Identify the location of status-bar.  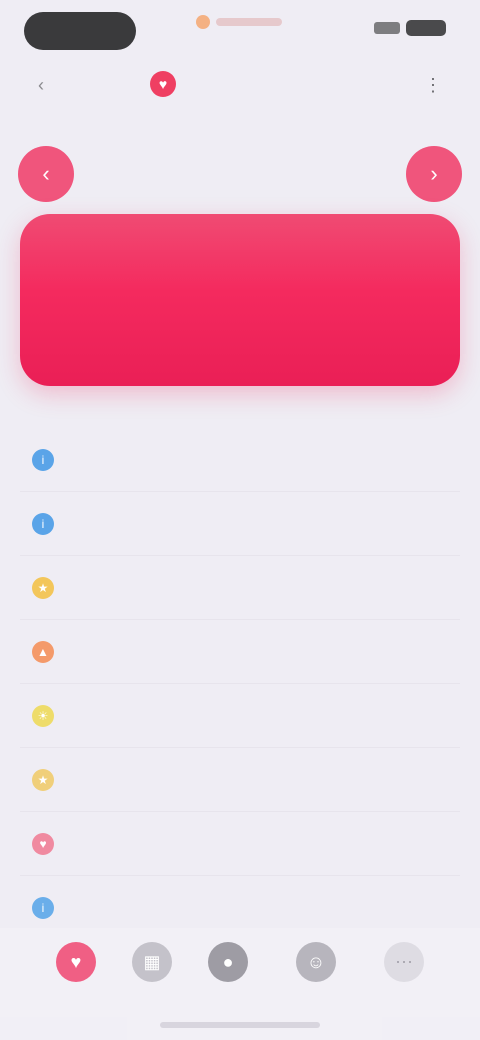
(240, 28).